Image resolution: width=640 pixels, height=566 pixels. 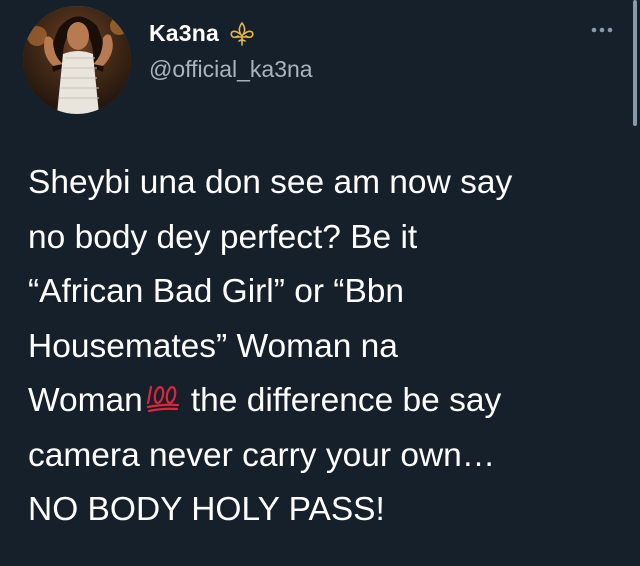 What do you see at coordinates (635, 63) in the screenshot?
I see `scrollbar-thumb` at bounding box center [635, 63].